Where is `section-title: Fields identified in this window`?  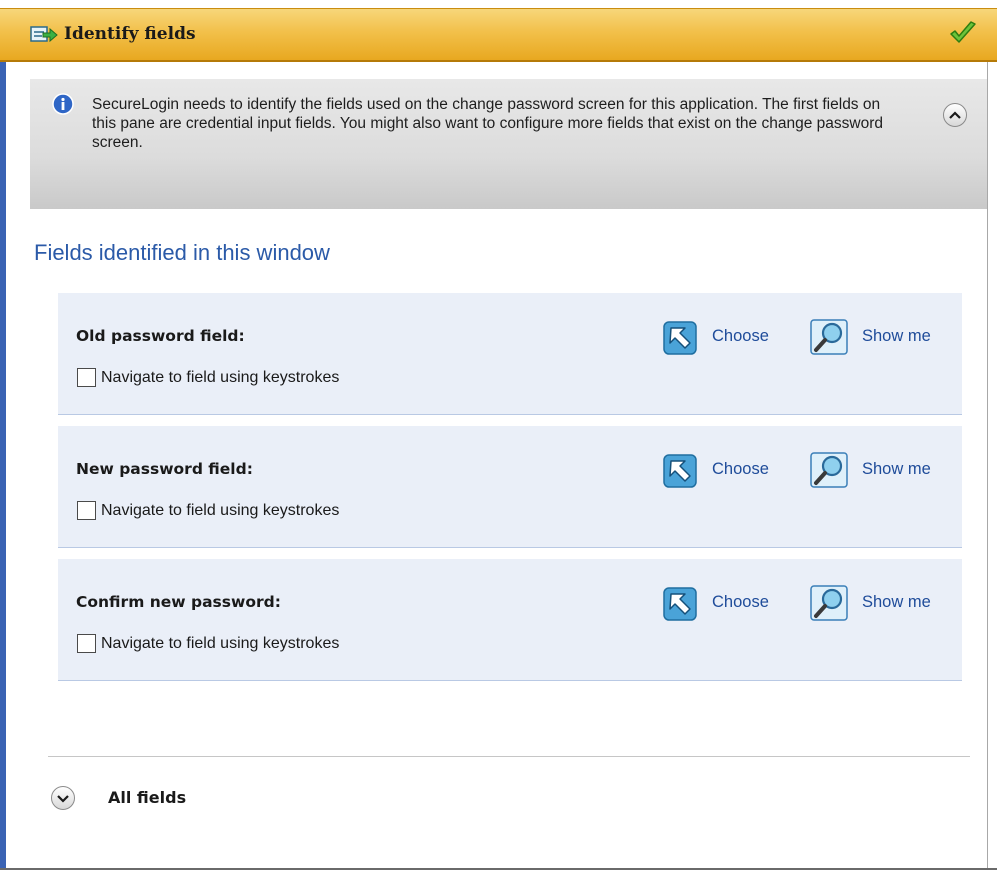
section-title: Fields identified in this window is located at coordinates (182, 252).